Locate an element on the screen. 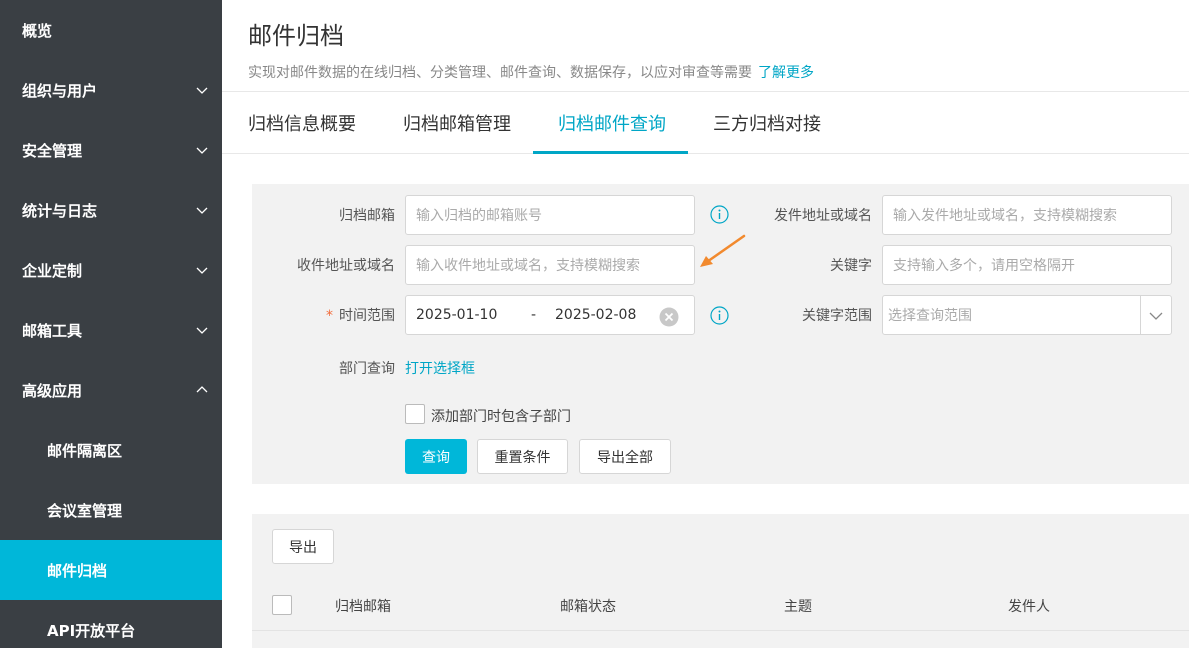 This screenshot has width=1189, height=648. date-range-picker: 2025-01-10 - 2025-02-08 is located at coordinates (550, 315).